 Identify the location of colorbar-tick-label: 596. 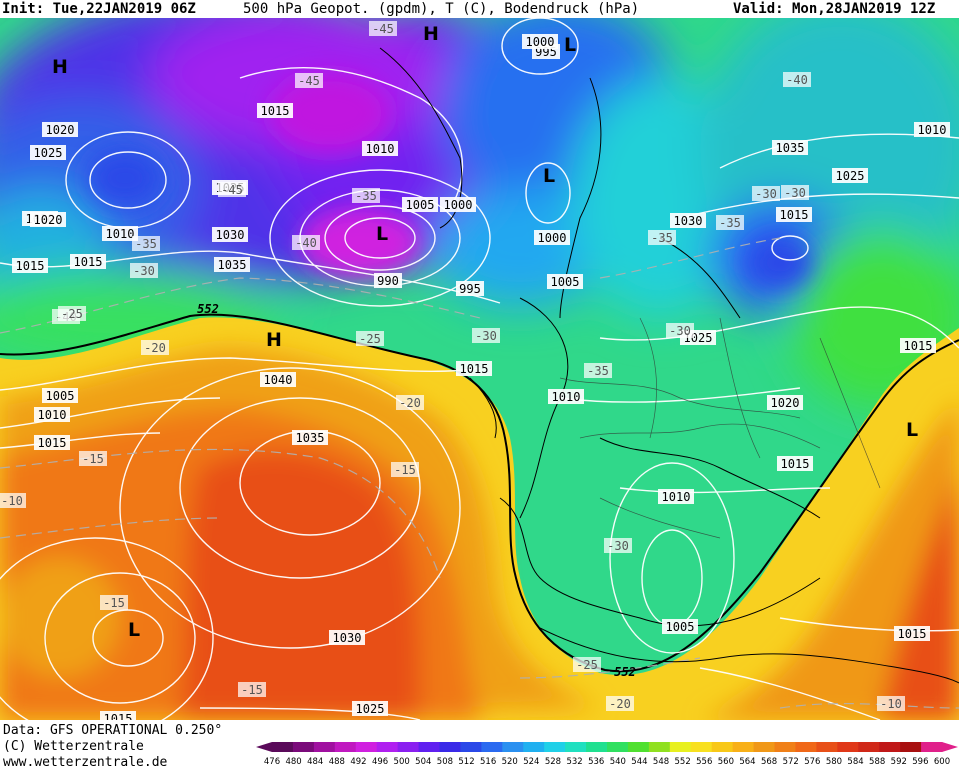
(920, 761).